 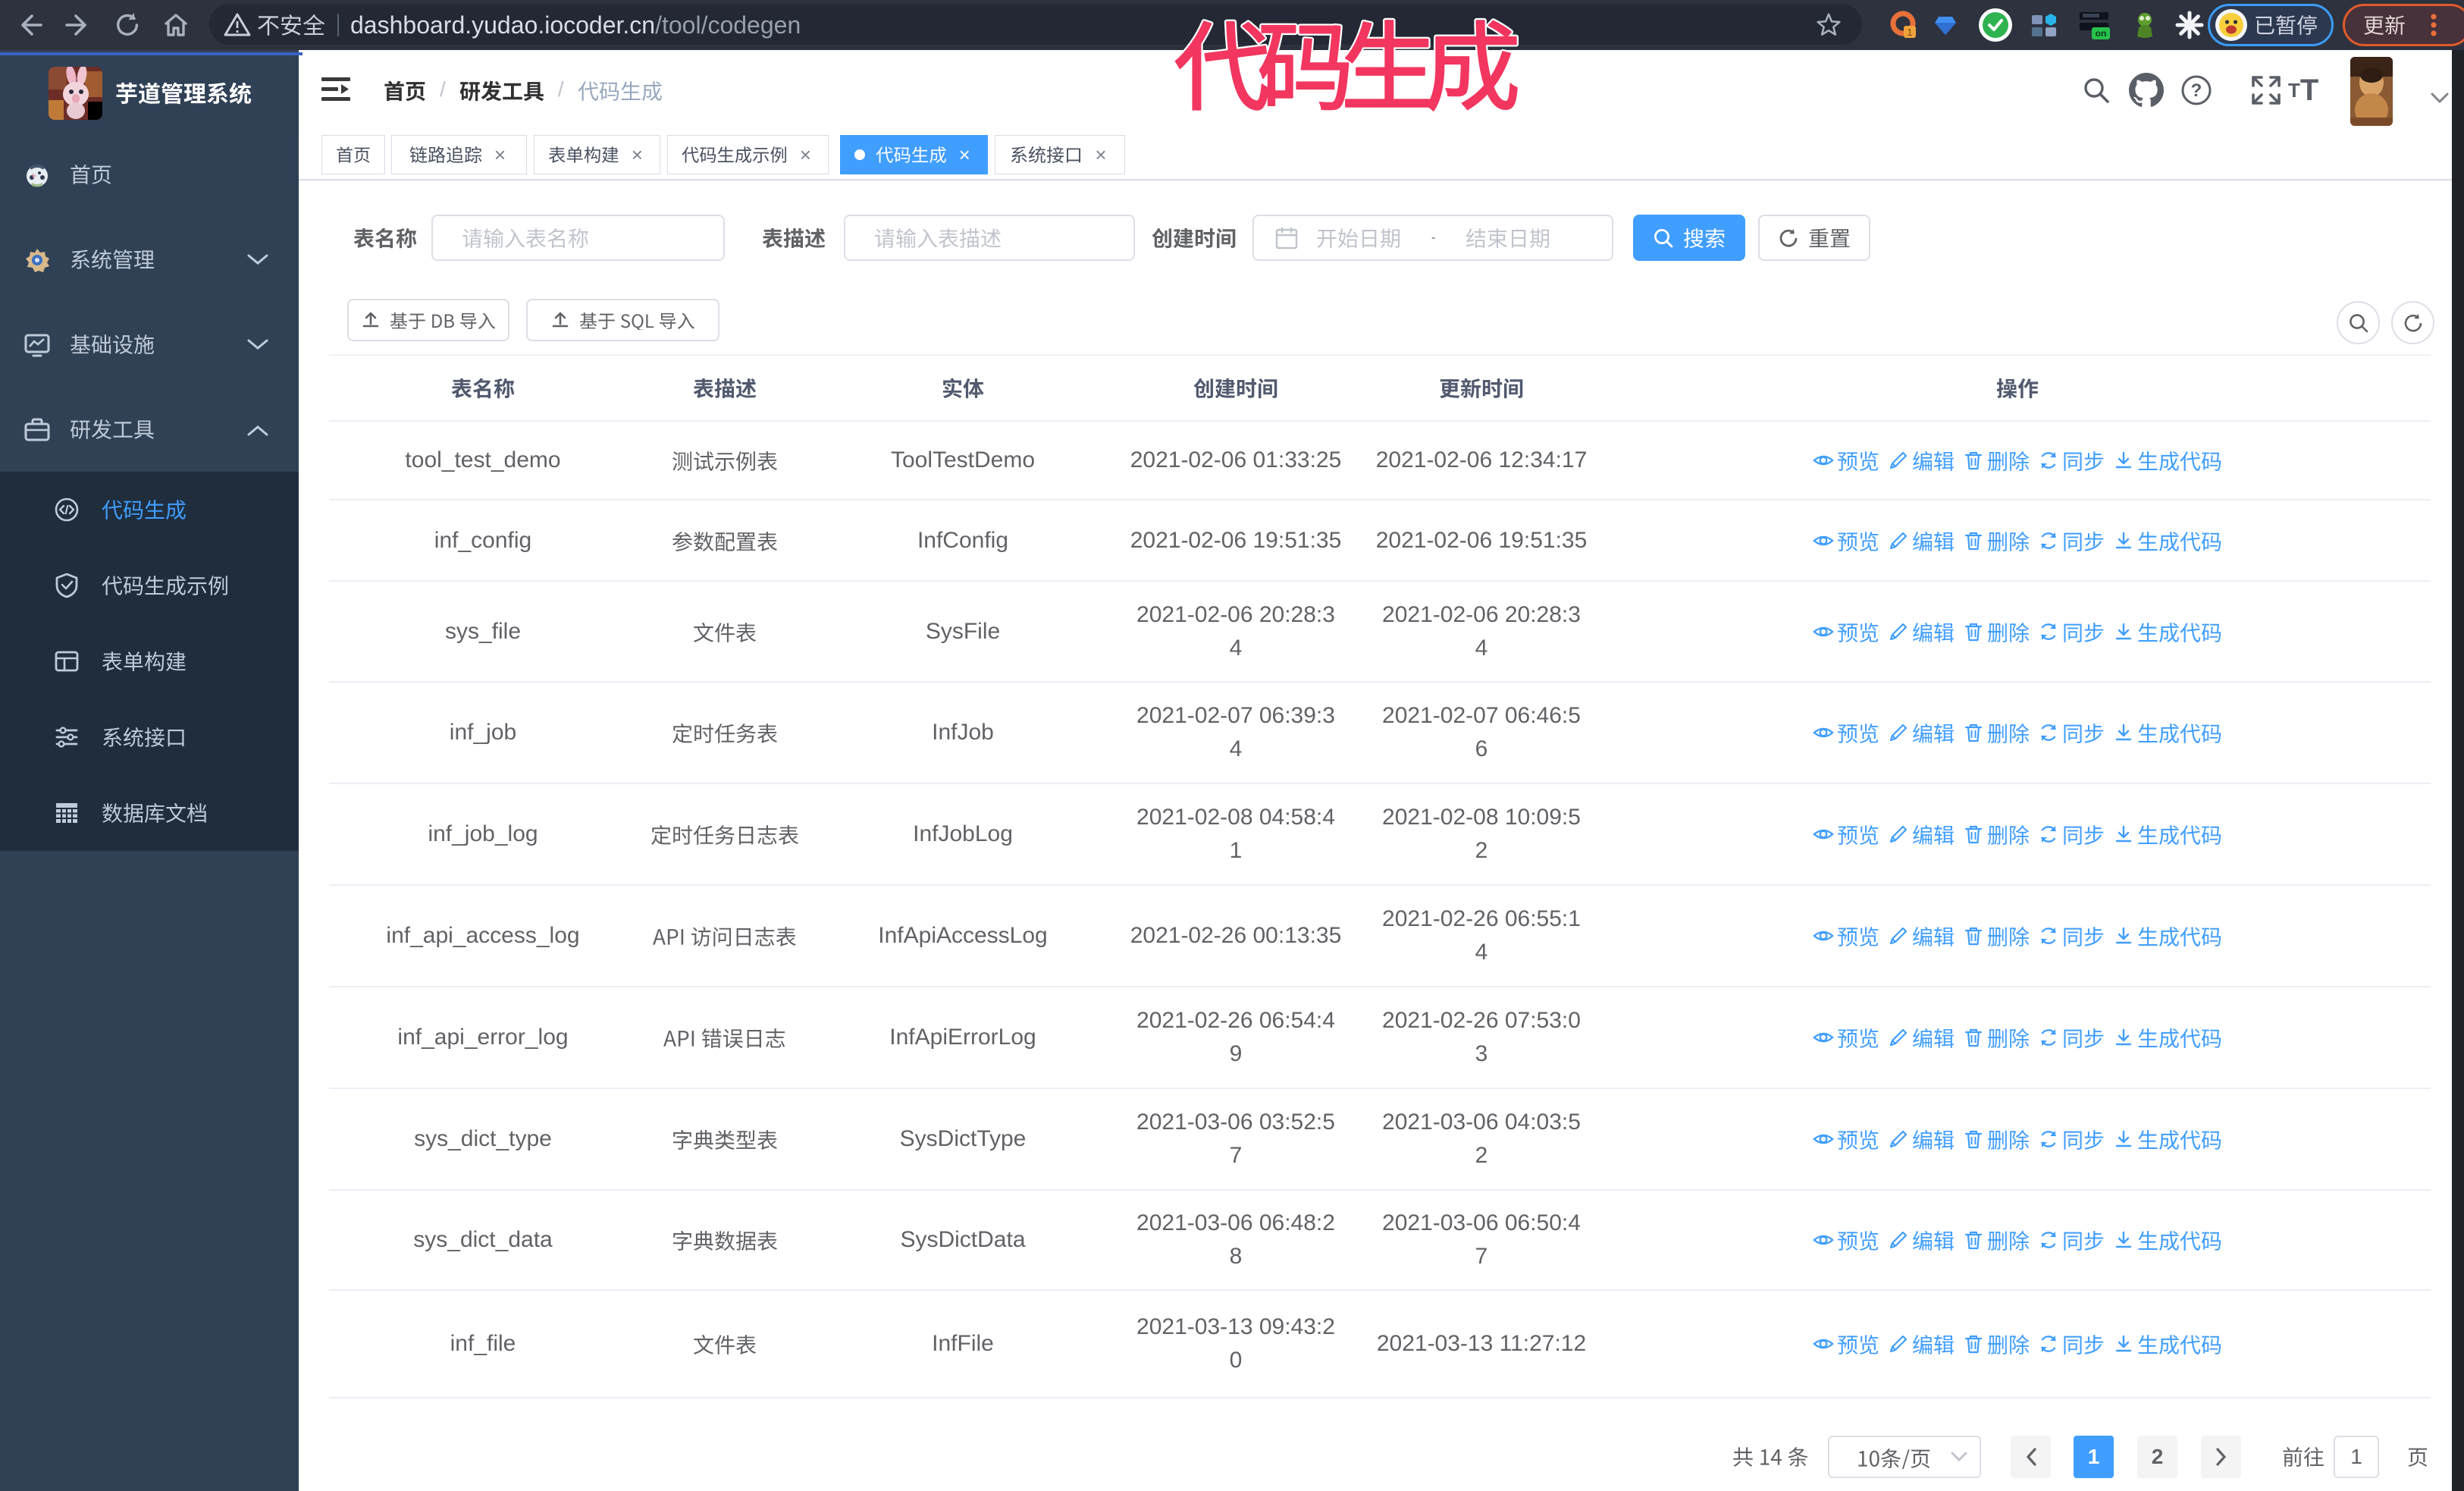 What do you see at coordinates (2101, 33) in the screenshot?
I see `svg-text: on` at bounding box center [2101, 33].